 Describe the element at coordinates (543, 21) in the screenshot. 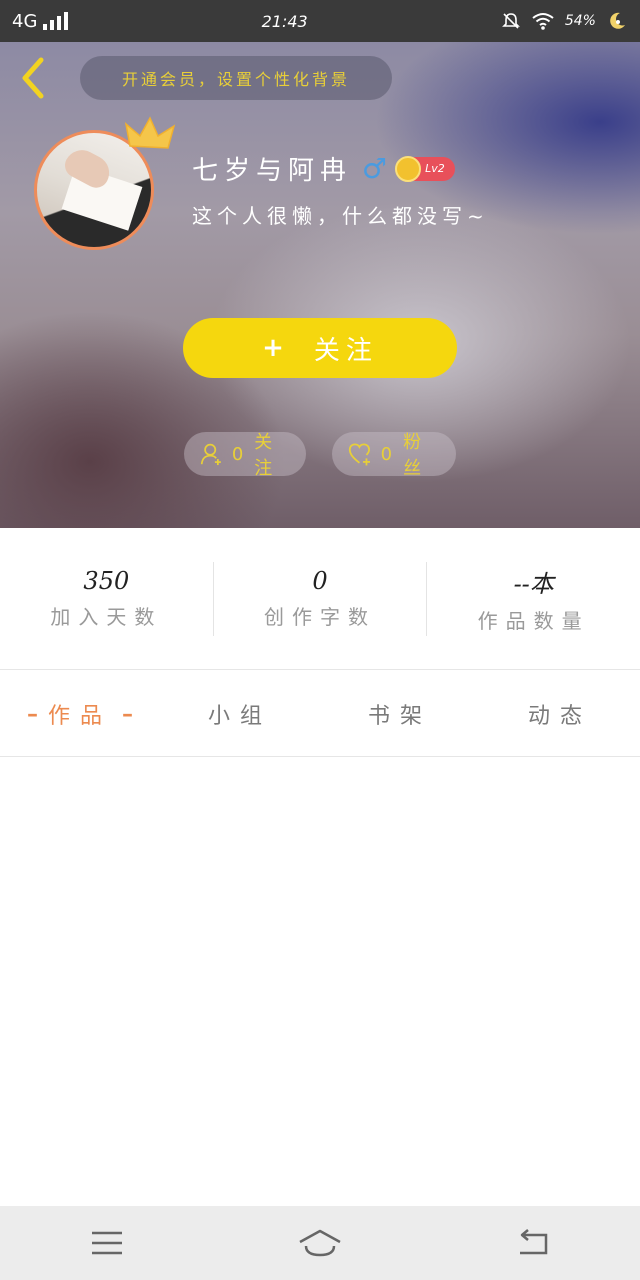

I see `wifi-icon` at that location.